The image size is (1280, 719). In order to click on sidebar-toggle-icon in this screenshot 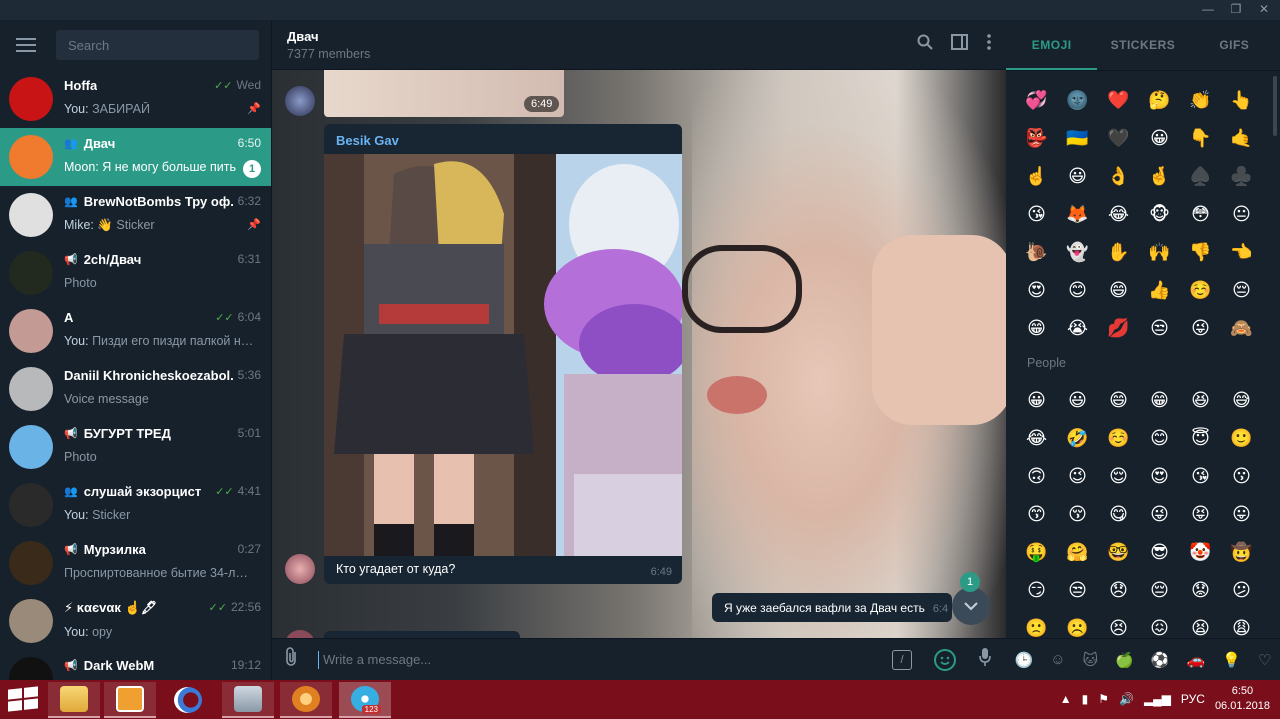, I will do `click(959, 44)`.